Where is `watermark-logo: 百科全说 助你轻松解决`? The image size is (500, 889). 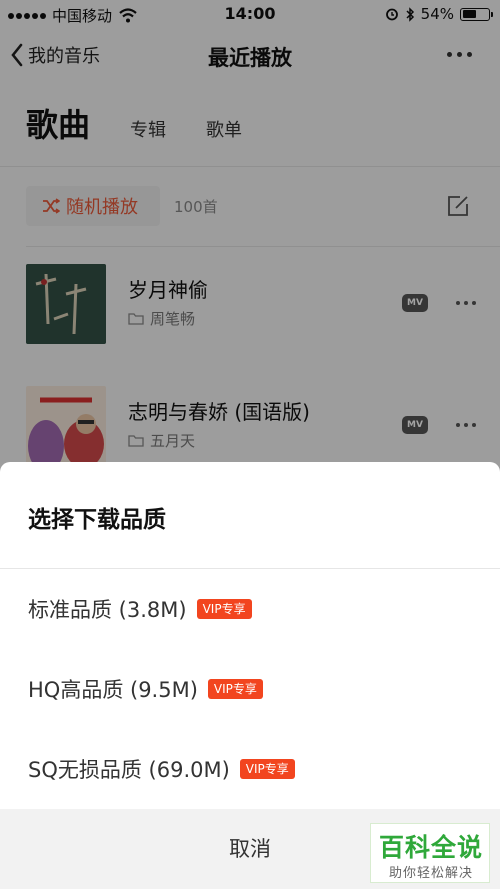
watermark-logo: 百科全说 助你轻松解决 is located at coordinates (430, 853).